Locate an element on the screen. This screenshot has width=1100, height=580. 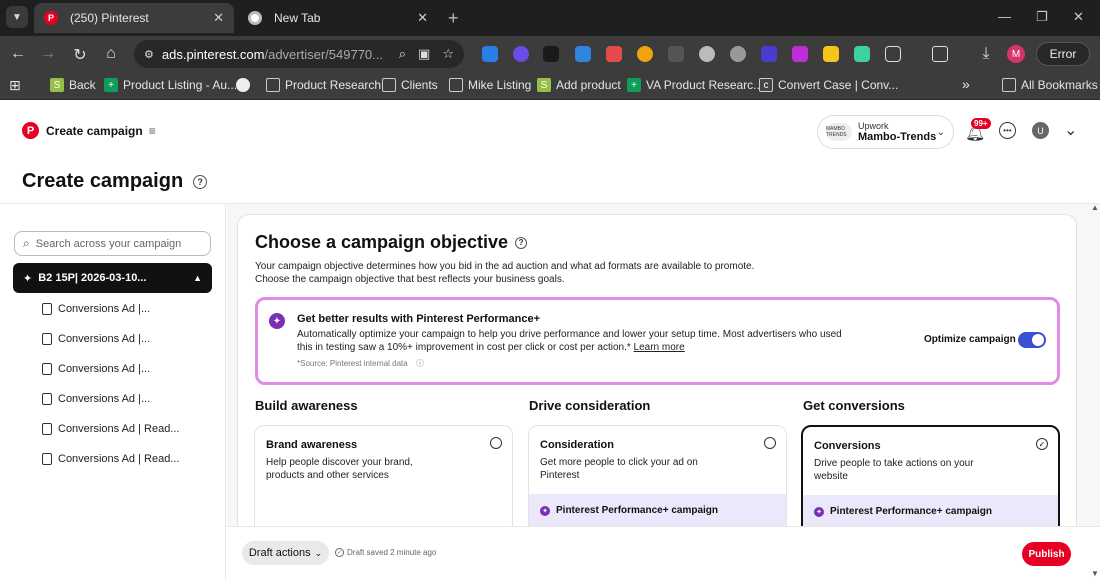
forward-icon: → is located at coordinates (48, 54).